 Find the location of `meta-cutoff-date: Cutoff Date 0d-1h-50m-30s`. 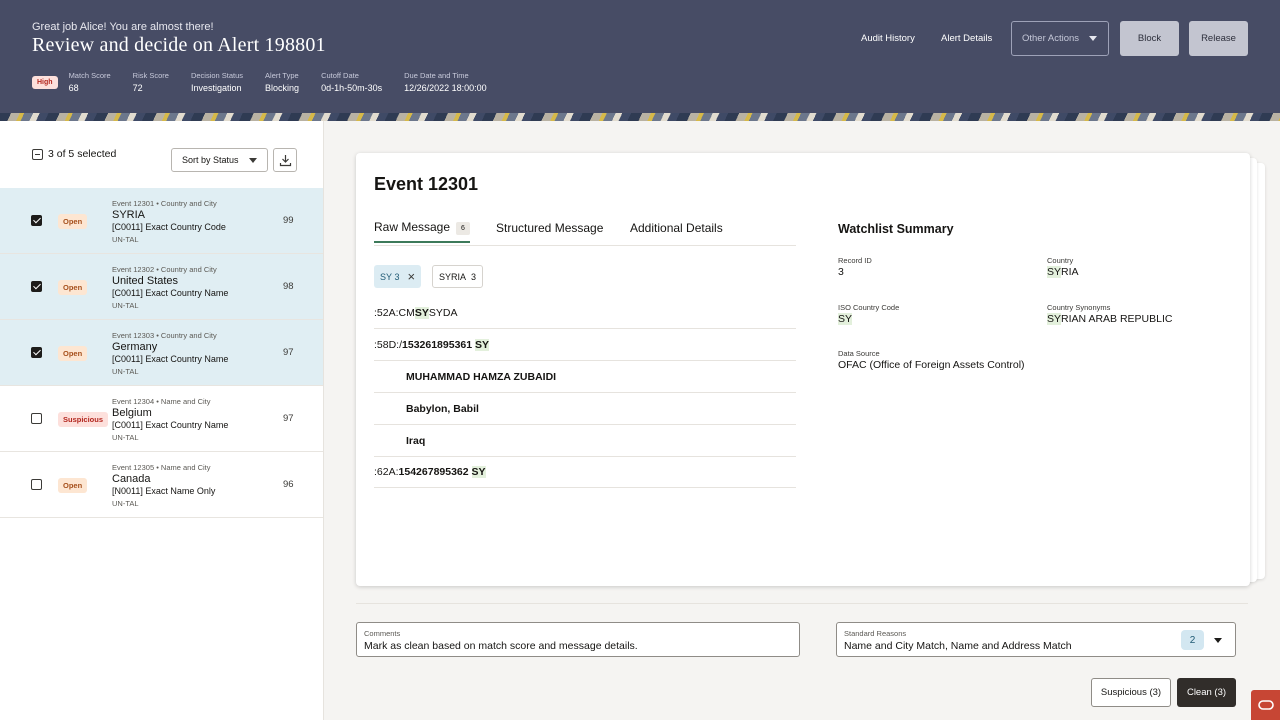

meta-cutoff-date: Cutoff Date 0d-1h-50m-30s is located at coordinates (351, 82).